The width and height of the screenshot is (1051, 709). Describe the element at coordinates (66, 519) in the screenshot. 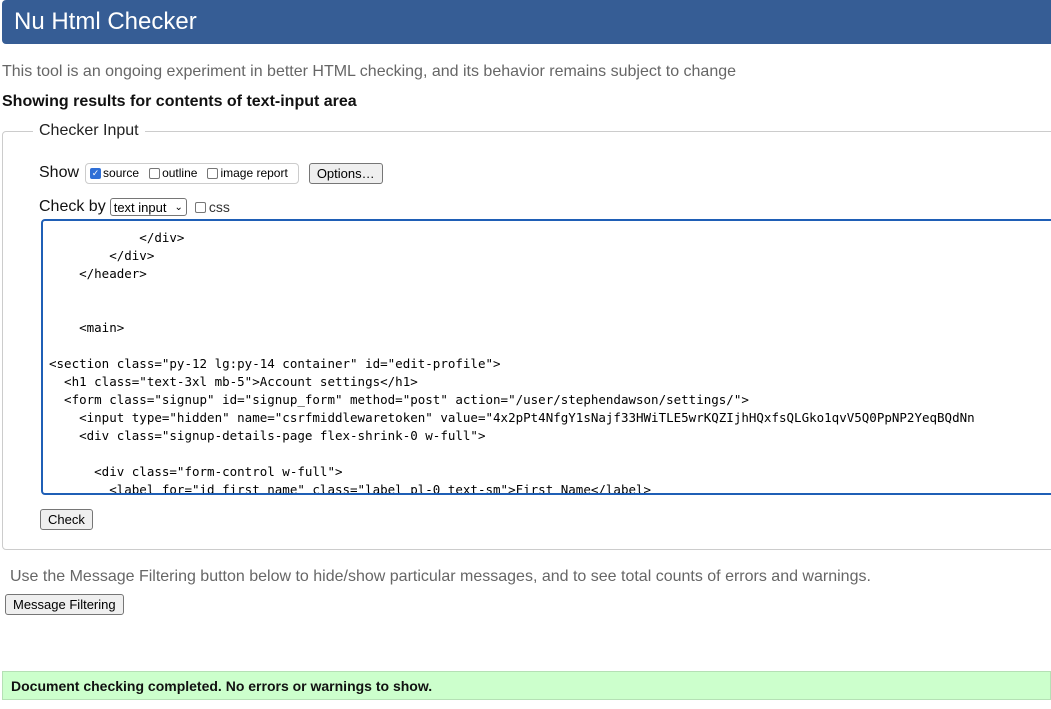

I see `check-button: Check` at that location.